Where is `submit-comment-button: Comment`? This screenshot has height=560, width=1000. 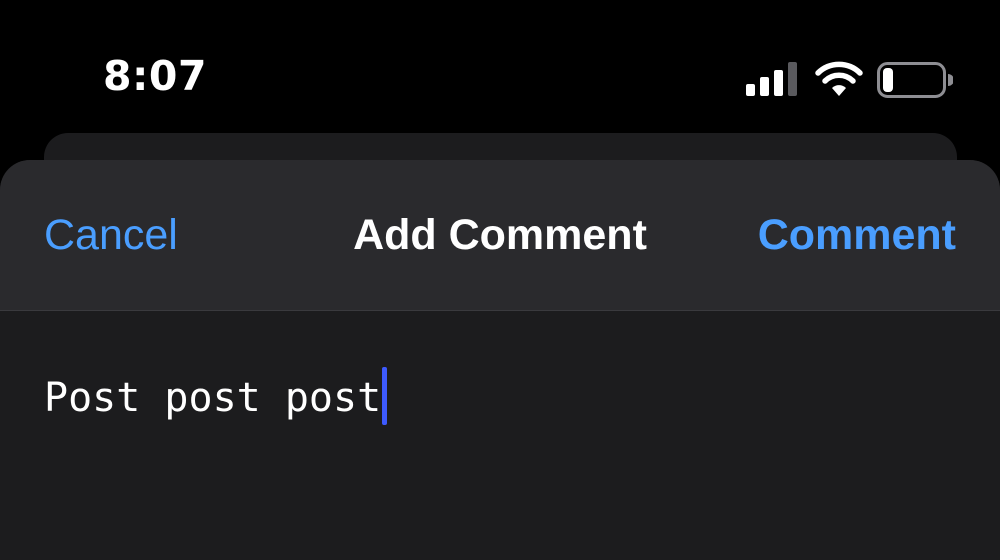 submit-comment-button: Comment is located at coordinates (857, 235).